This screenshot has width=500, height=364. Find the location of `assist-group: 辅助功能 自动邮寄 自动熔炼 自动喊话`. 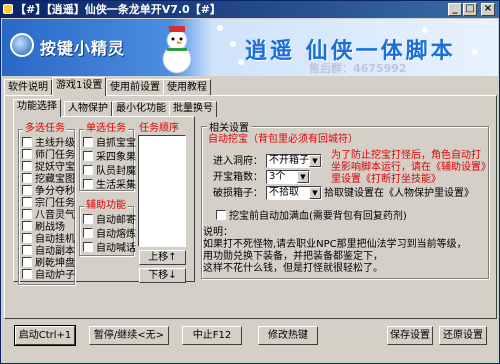

assist-group: 辅助功能 自动邮寄 自动熔炼 自动喊话 is located at coordinates (107, 228).